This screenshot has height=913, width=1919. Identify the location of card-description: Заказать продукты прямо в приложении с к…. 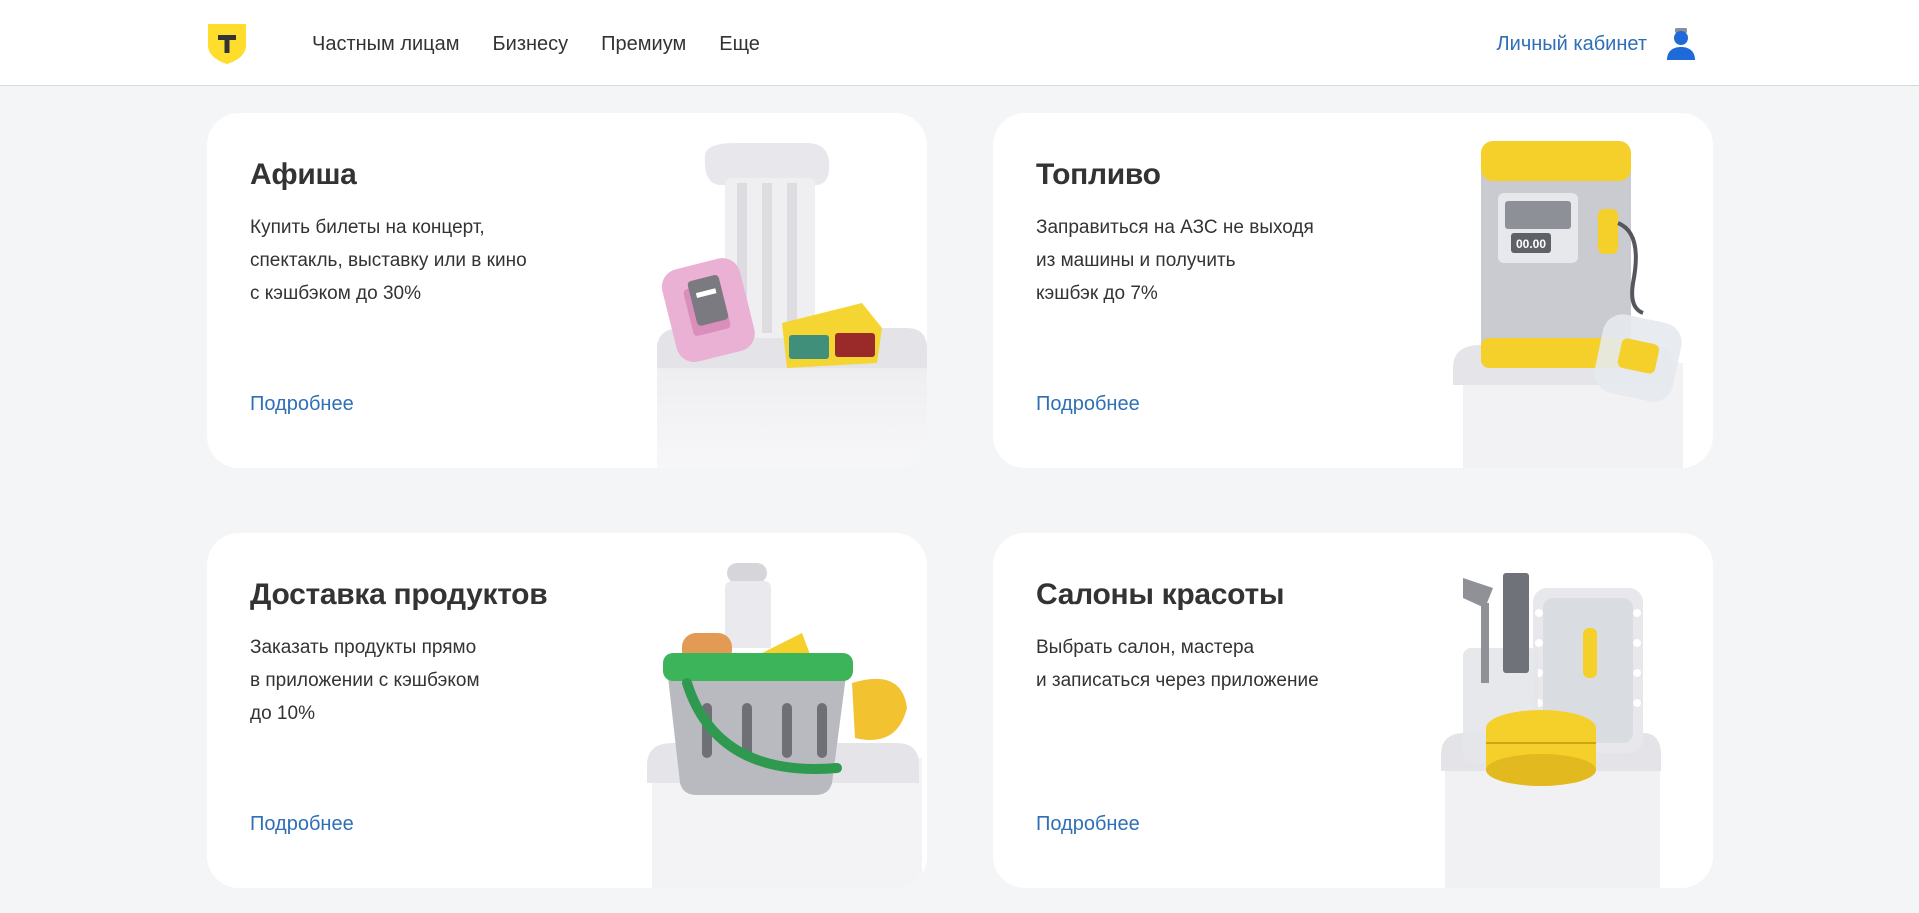
(365, 680).